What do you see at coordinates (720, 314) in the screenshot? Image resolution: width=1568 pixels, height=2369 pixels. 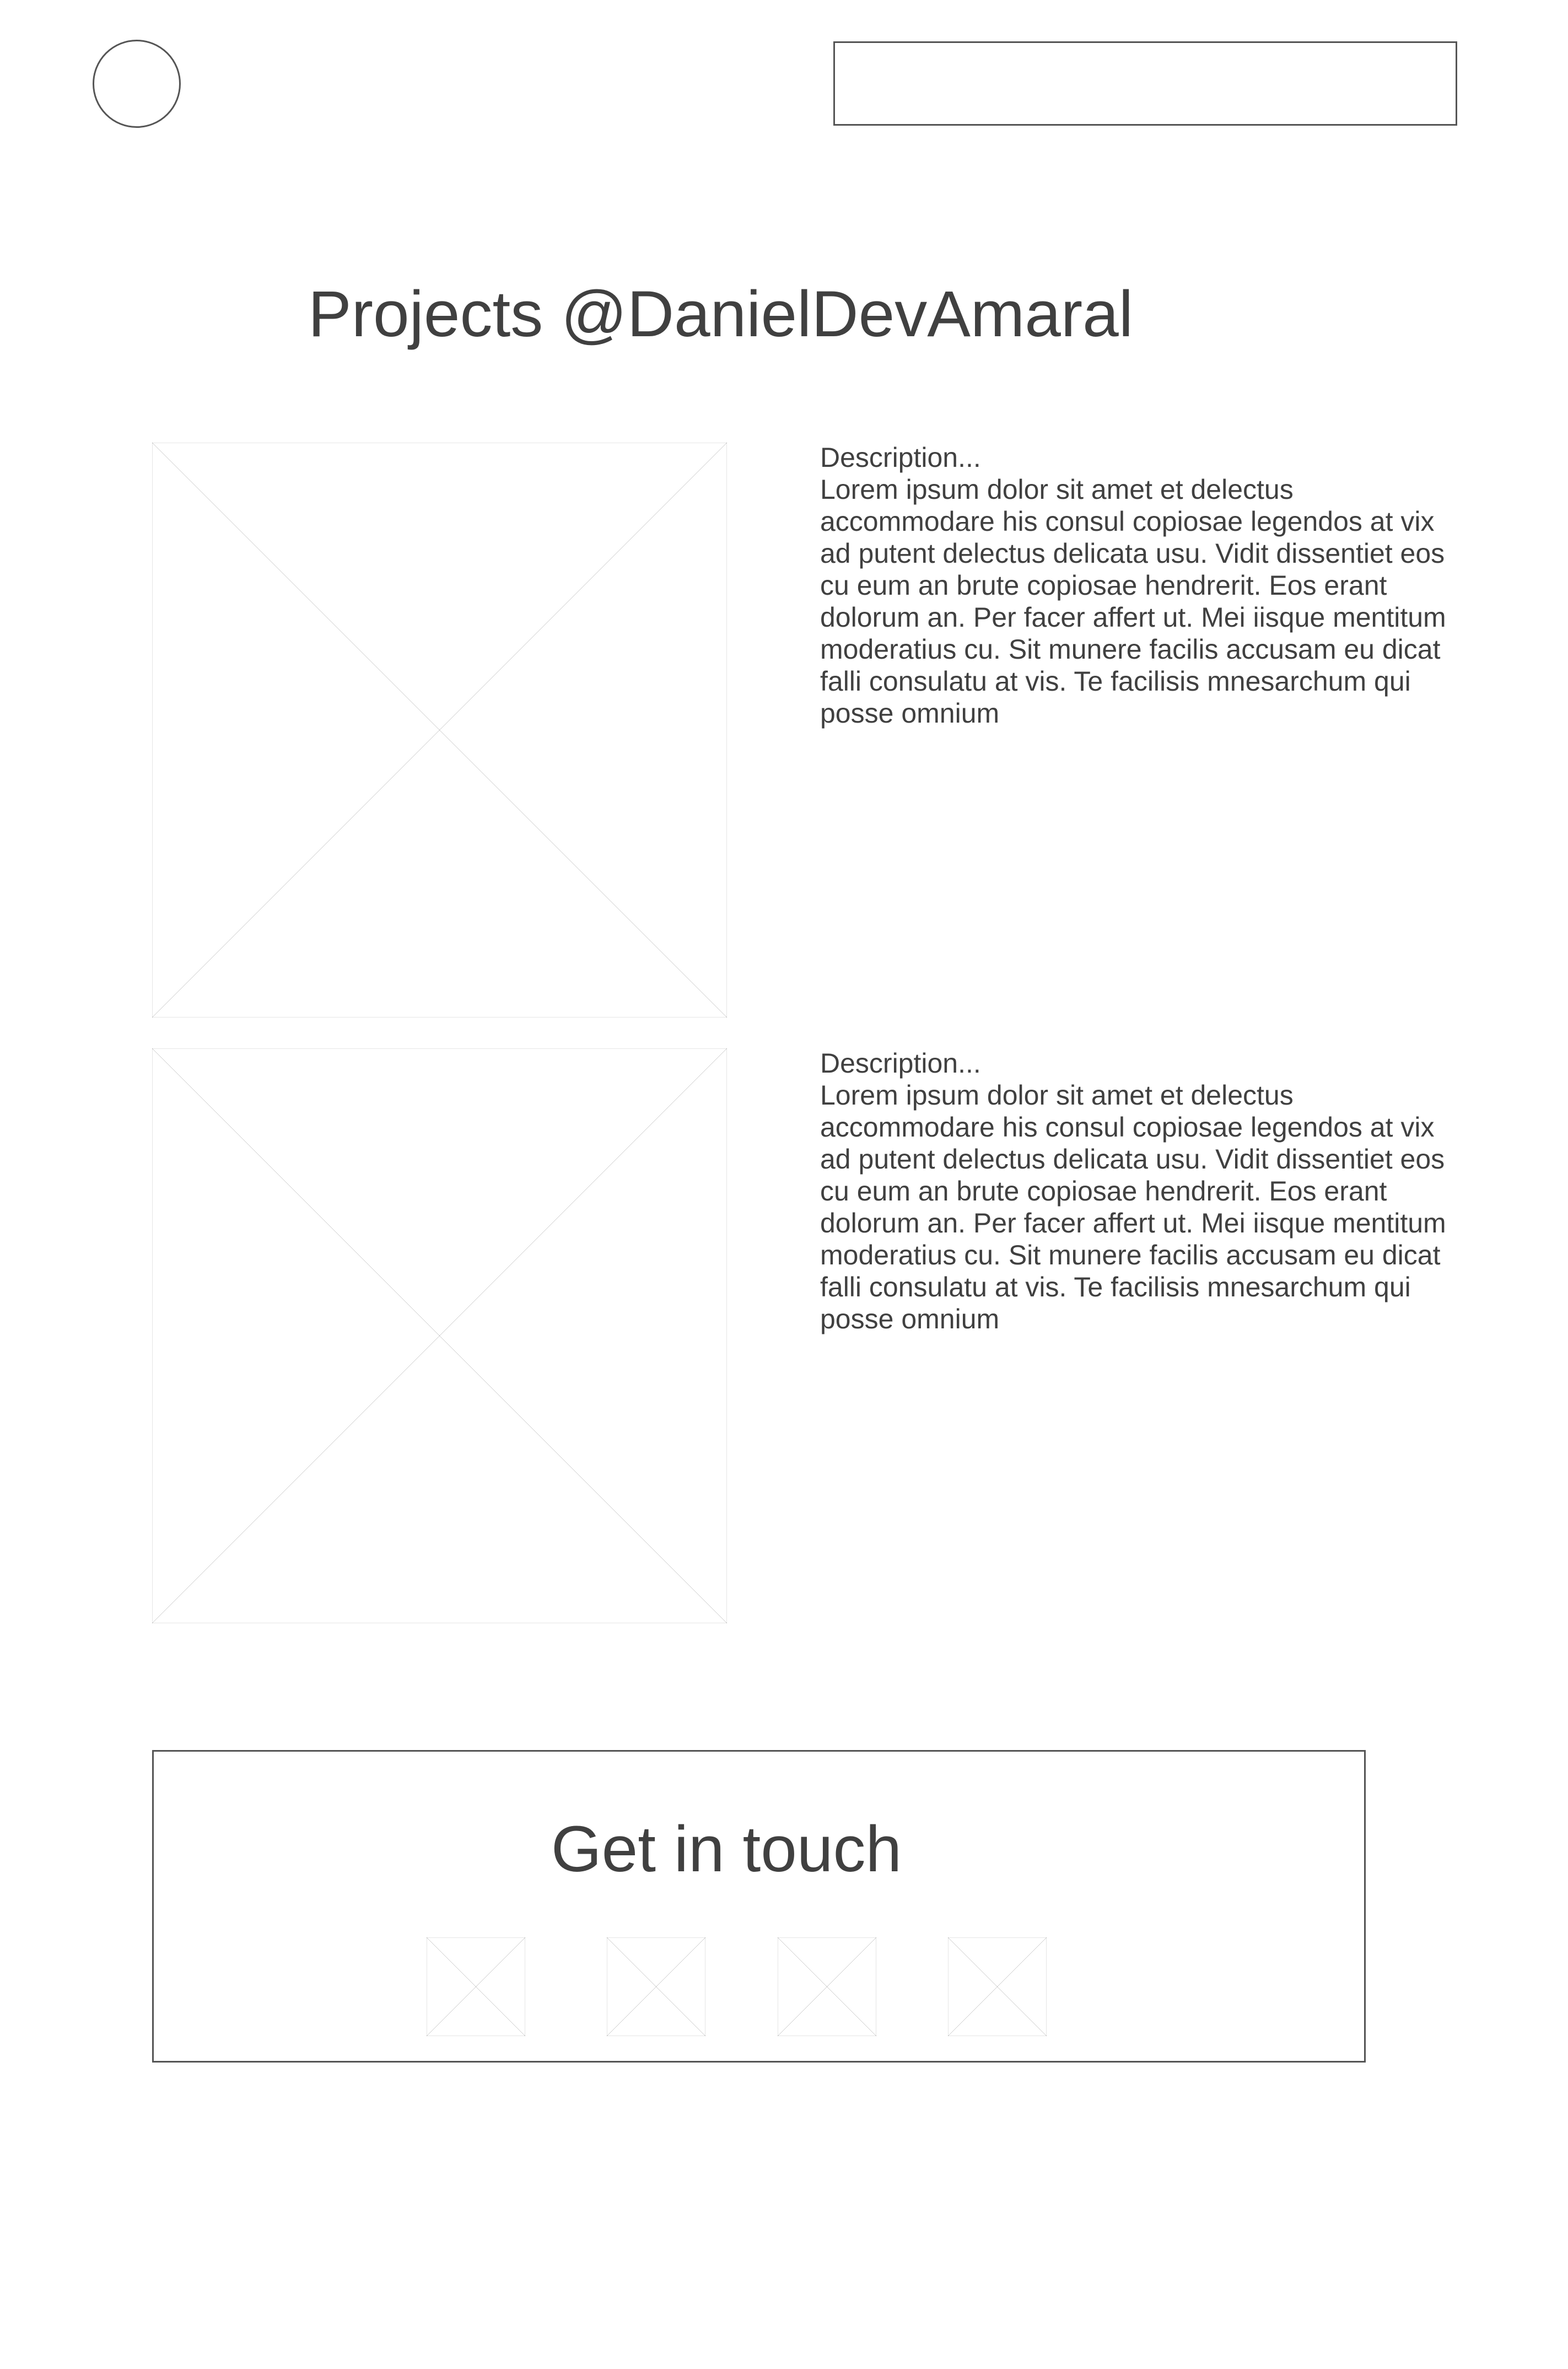 I see `page-title: Projects @DanielDevAmaral` at bounding box center [720, 314].